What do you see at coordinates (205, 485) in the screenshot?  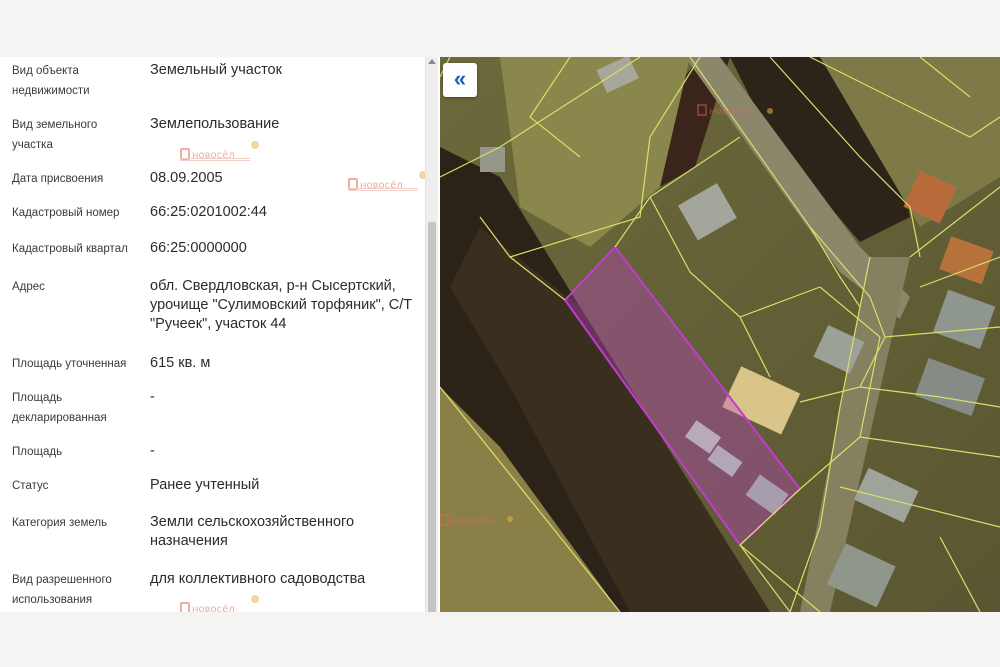 I see `value-status: Ранее учтенный` at bounding box center [205, 485].